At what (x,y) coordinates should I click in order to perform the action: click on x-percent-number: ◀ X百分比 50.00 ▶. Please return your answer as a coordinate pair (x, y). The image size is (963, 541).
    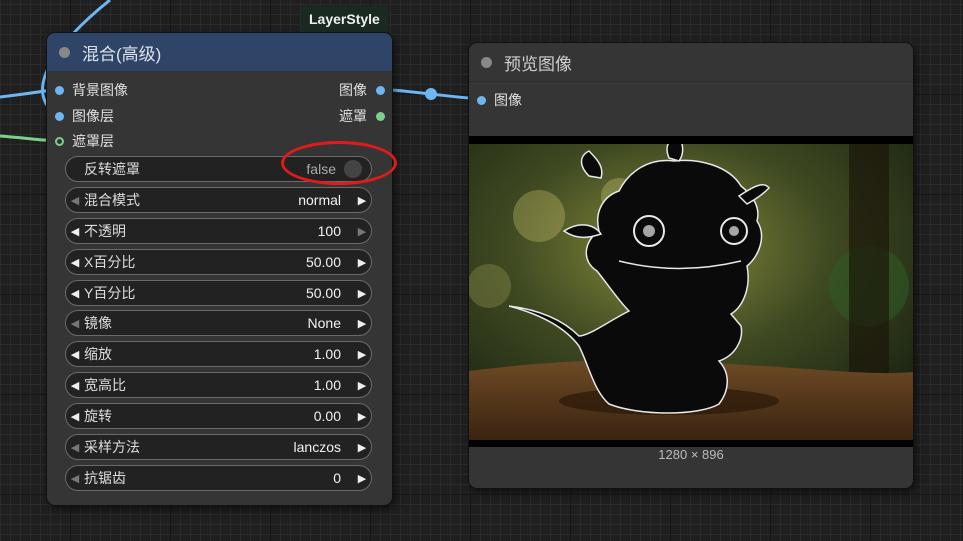
    Looking at the image, I should click on (218, 262).